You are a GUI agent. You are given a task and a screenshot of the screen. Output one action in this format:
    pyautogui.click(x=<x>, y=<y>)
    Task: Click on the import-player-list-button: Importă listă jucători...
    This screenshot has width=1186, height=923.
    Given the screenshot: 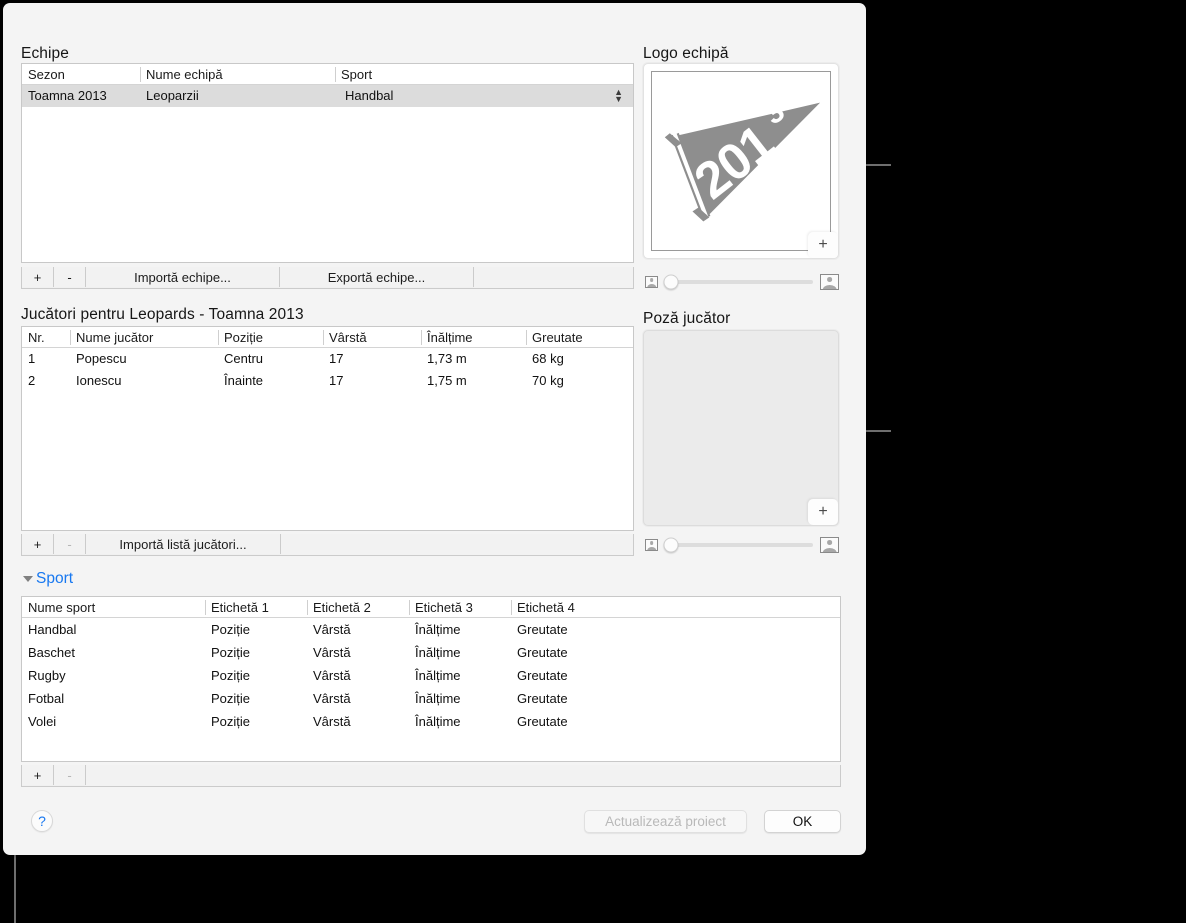 What is the action you would take?
    pyautogui.click(x=183, y=544)
    